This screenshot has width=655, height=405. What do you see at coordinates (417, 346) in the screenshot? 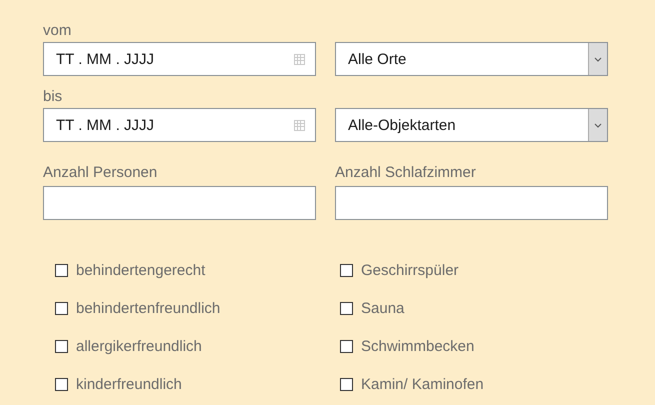
I see `checkbox-label: Schwimmbecken` at bounding box center [417, 346].